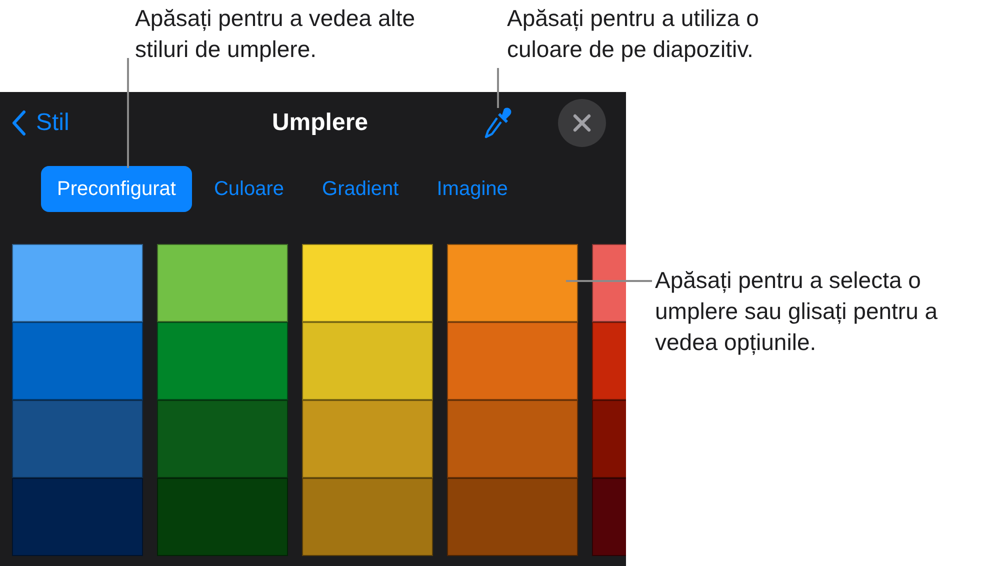  Describe the element at coordinates (249, 189) in the screenshot. I see `segment-tab: Culoare` at that location.